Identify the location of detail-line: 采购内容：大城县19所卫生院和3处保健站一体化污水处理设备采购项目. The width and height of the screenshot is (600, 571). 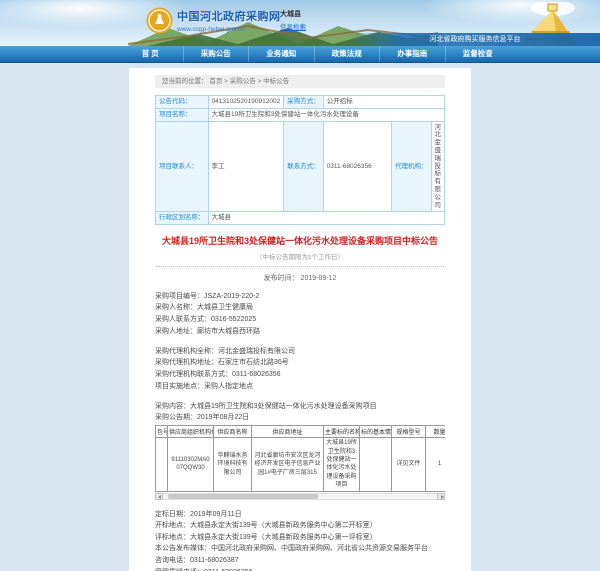
(266, 406).